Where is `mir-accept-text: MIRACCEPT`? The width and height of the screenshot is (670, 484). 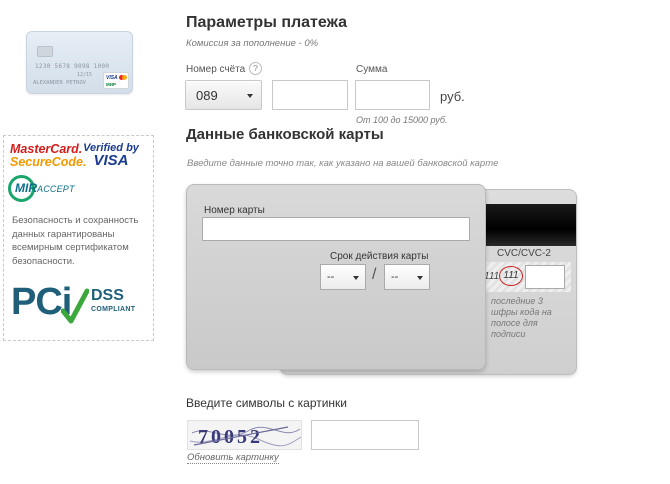 mir-accept-text: MIRACCEPT is located at coordinates (45, 188).